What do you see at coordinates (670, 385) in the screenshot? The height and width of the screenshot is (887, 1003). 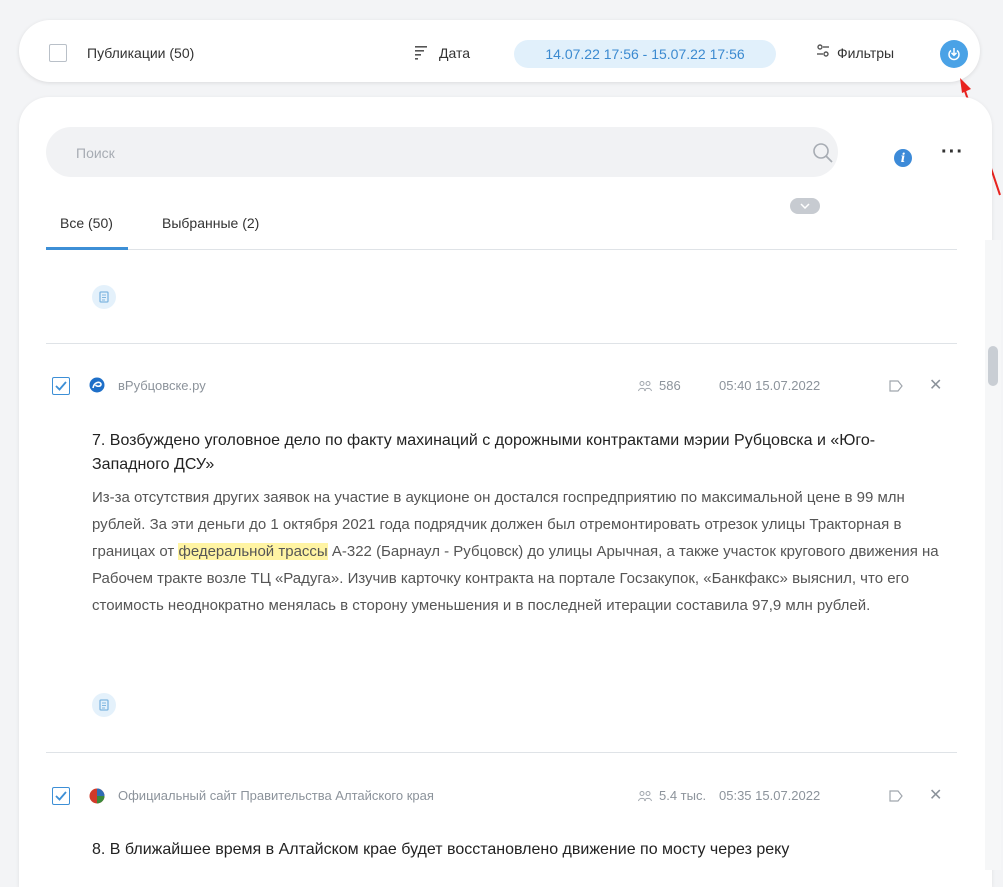 I see `reach-count: 586` at bounding box center [670, 385].